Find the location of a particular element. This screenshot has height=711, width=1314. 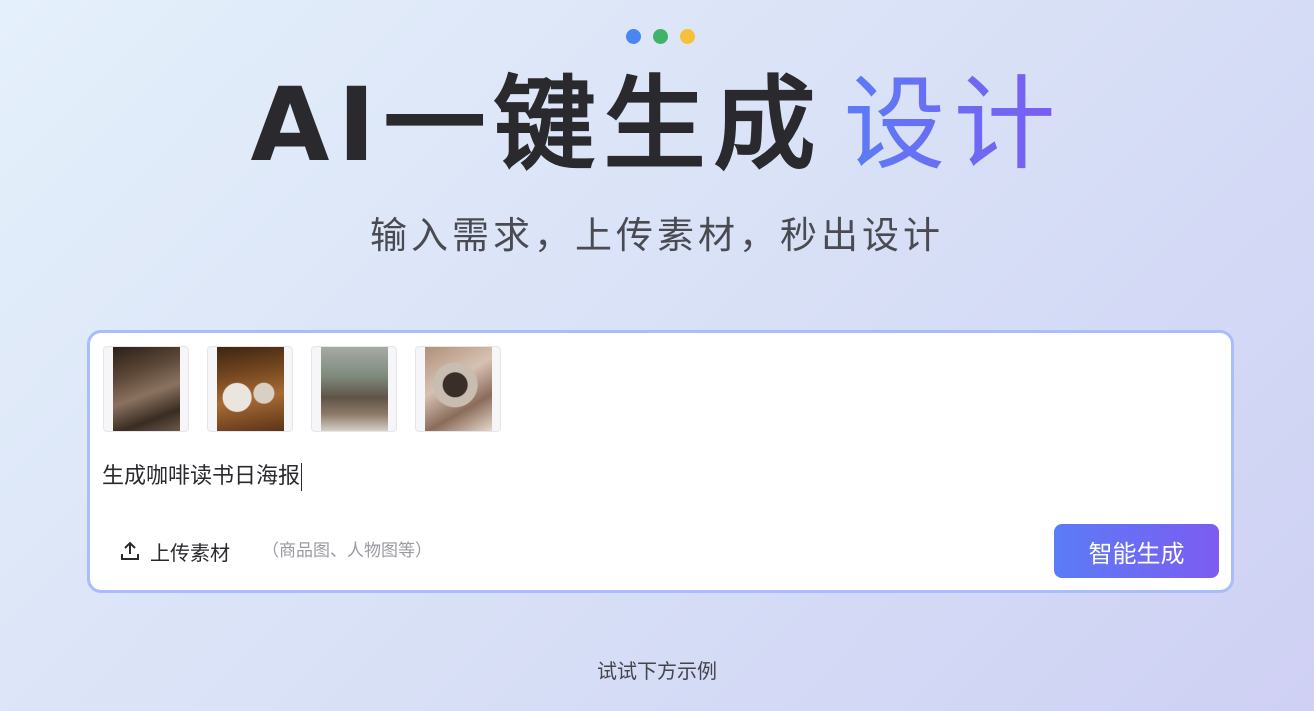

hero-title-accent: 设计 is located at coordinates (953, 125).